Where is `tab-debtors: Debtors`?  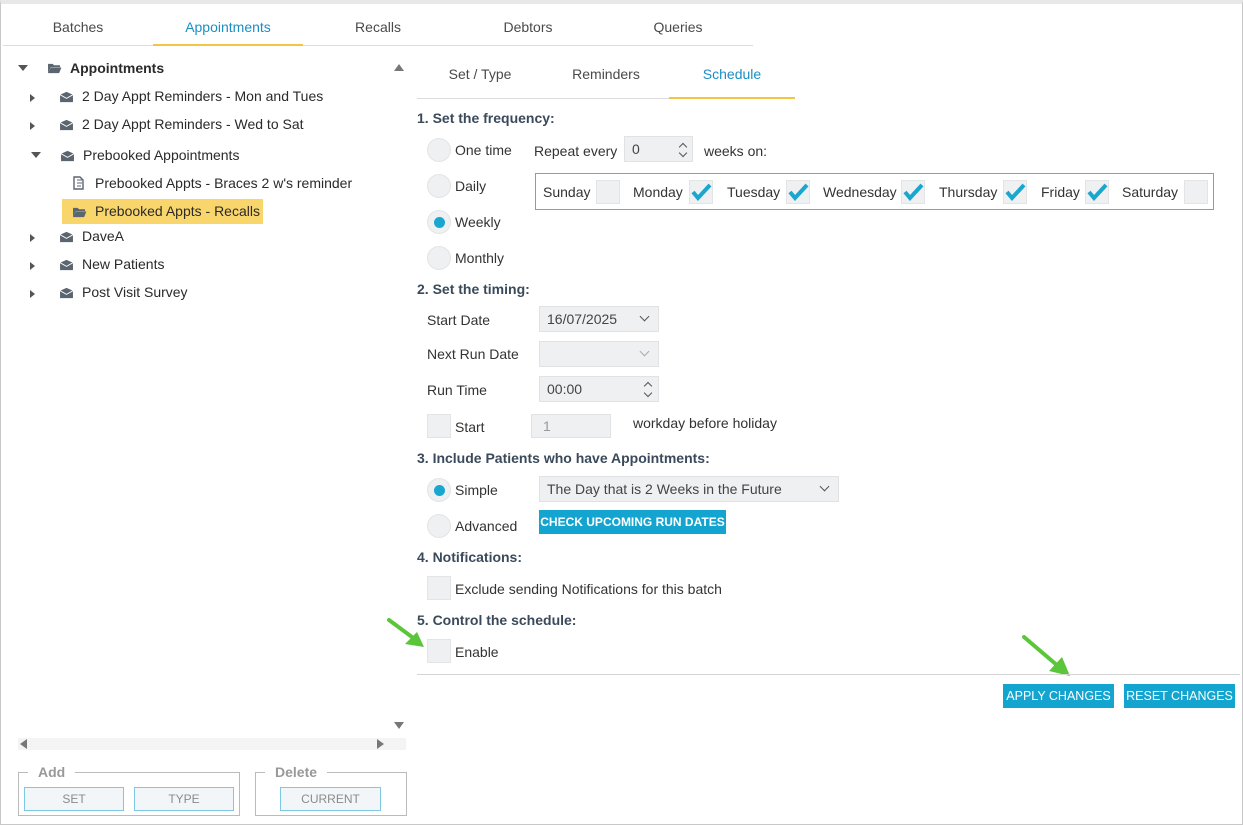
tab-debtors: Debtors is located at coordinates (528, 25).